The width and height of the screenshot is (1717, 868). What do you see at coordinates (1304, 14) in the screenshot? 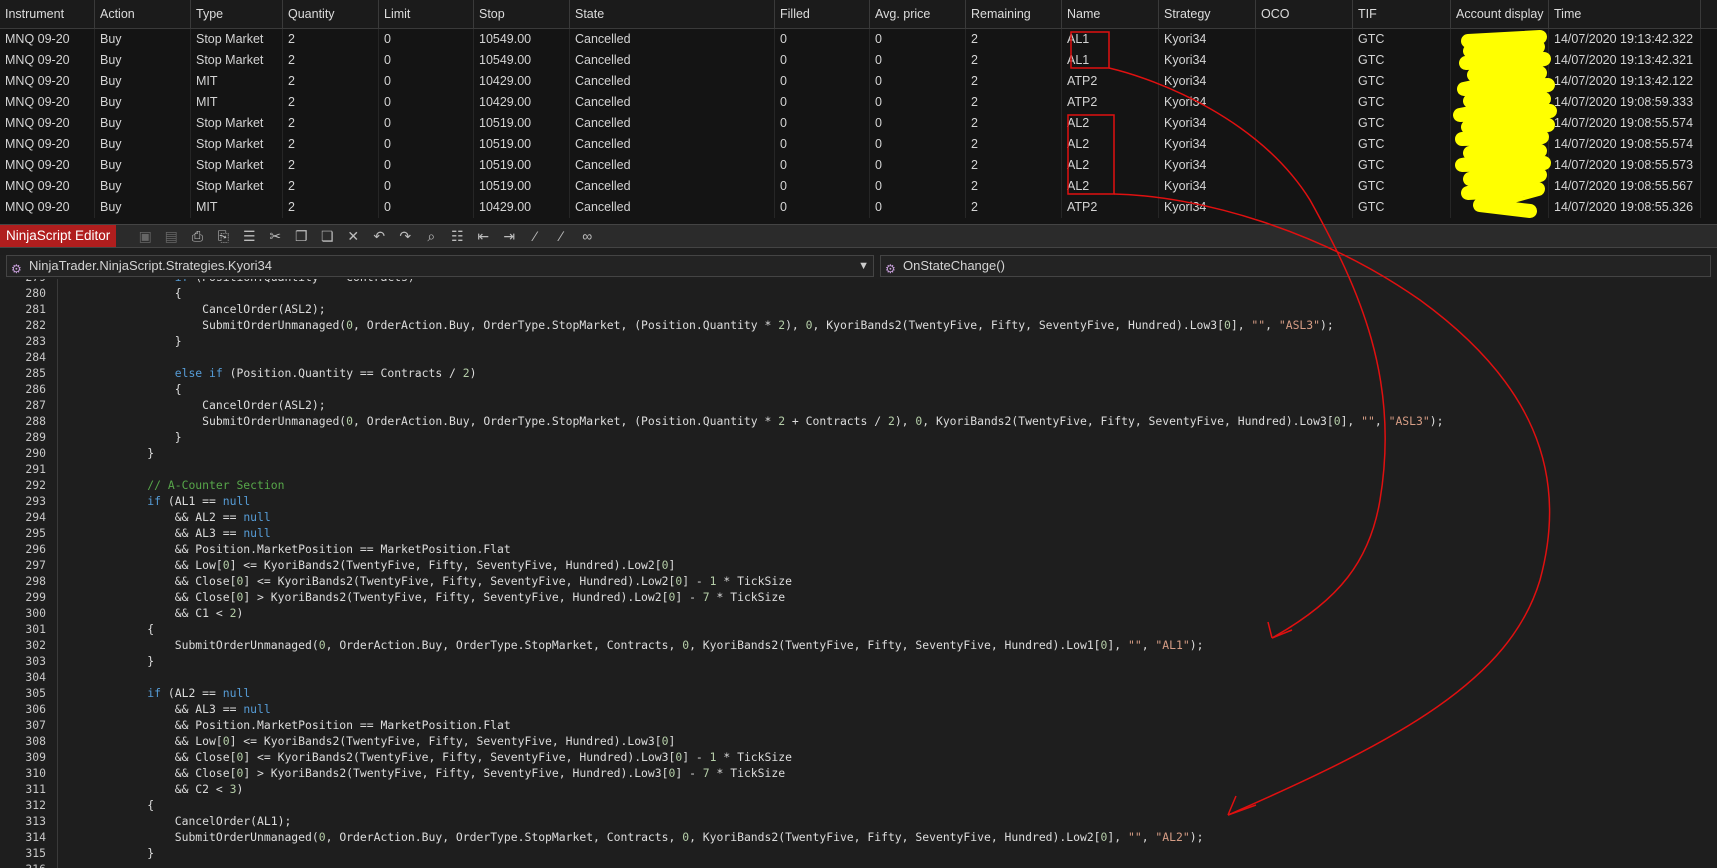
I see `column-header: OCO` at bounding box center [1304, 14].